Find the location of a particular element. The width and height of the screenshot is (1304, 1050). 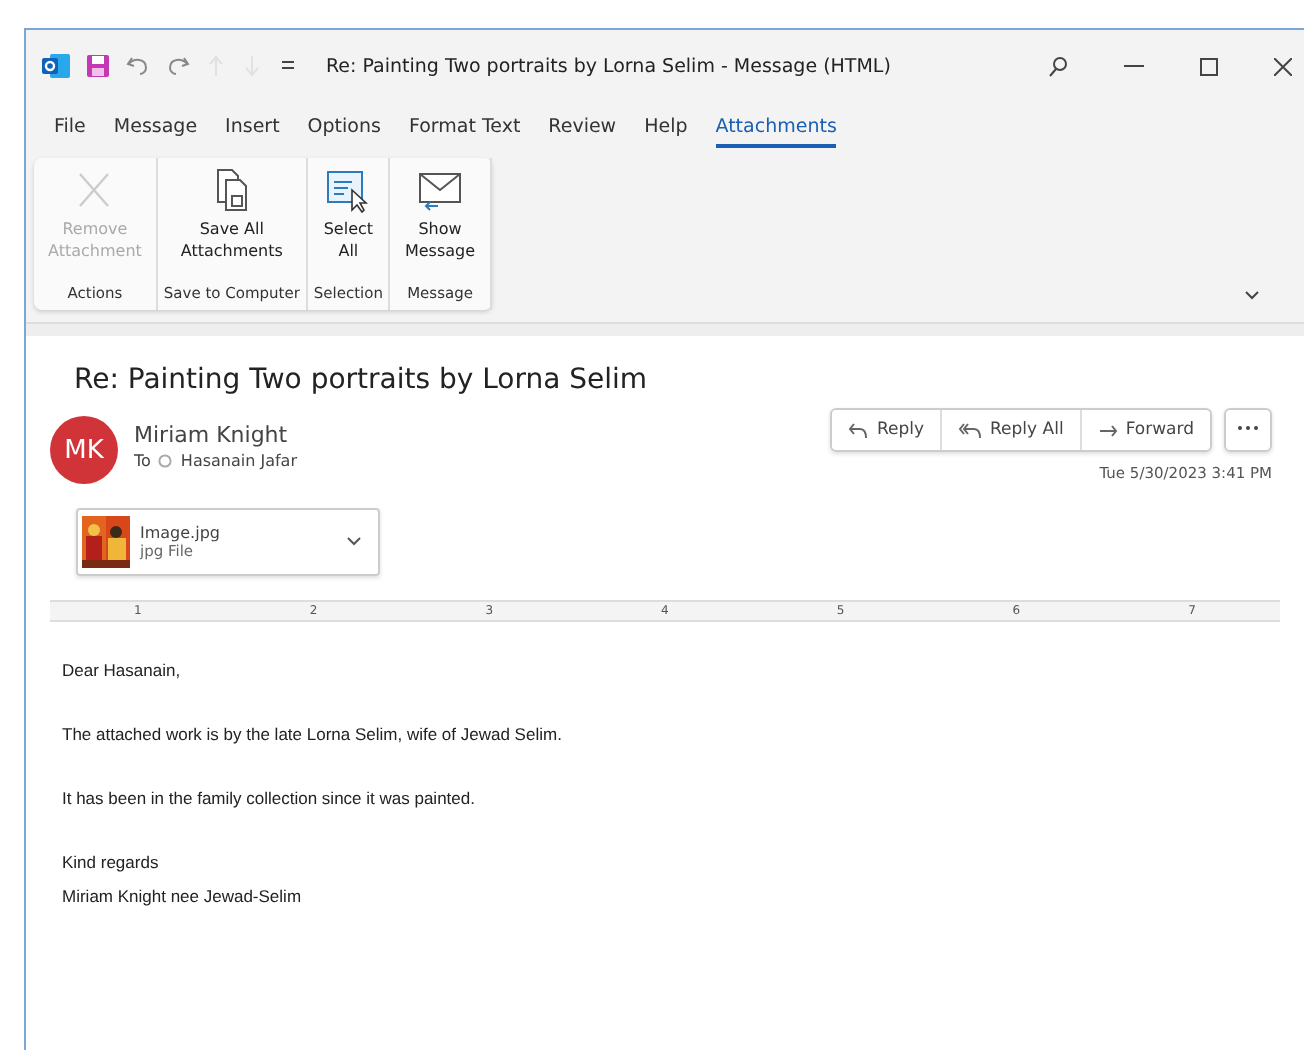

close-icon is located at coordinates (1283, 66).